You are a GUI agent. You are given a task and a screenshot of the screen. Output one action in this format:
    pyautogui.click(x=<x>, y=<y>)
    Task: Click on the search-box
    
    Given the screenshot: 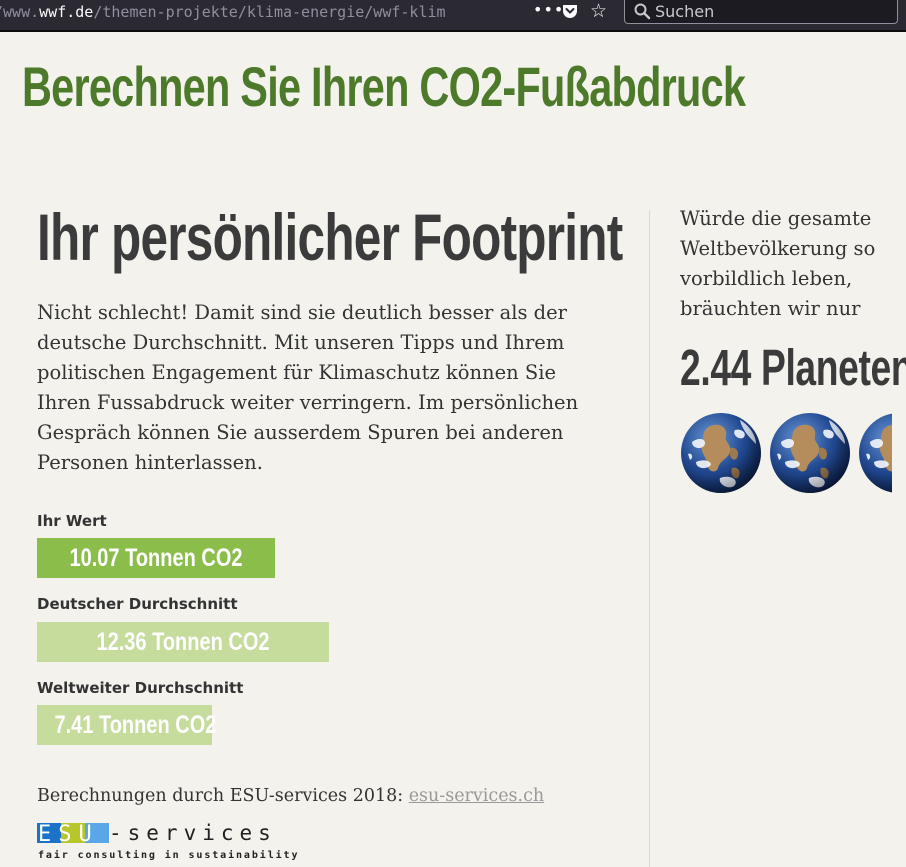 What is the action you would take?
    pyautogui.click(x=761, y=12)
    